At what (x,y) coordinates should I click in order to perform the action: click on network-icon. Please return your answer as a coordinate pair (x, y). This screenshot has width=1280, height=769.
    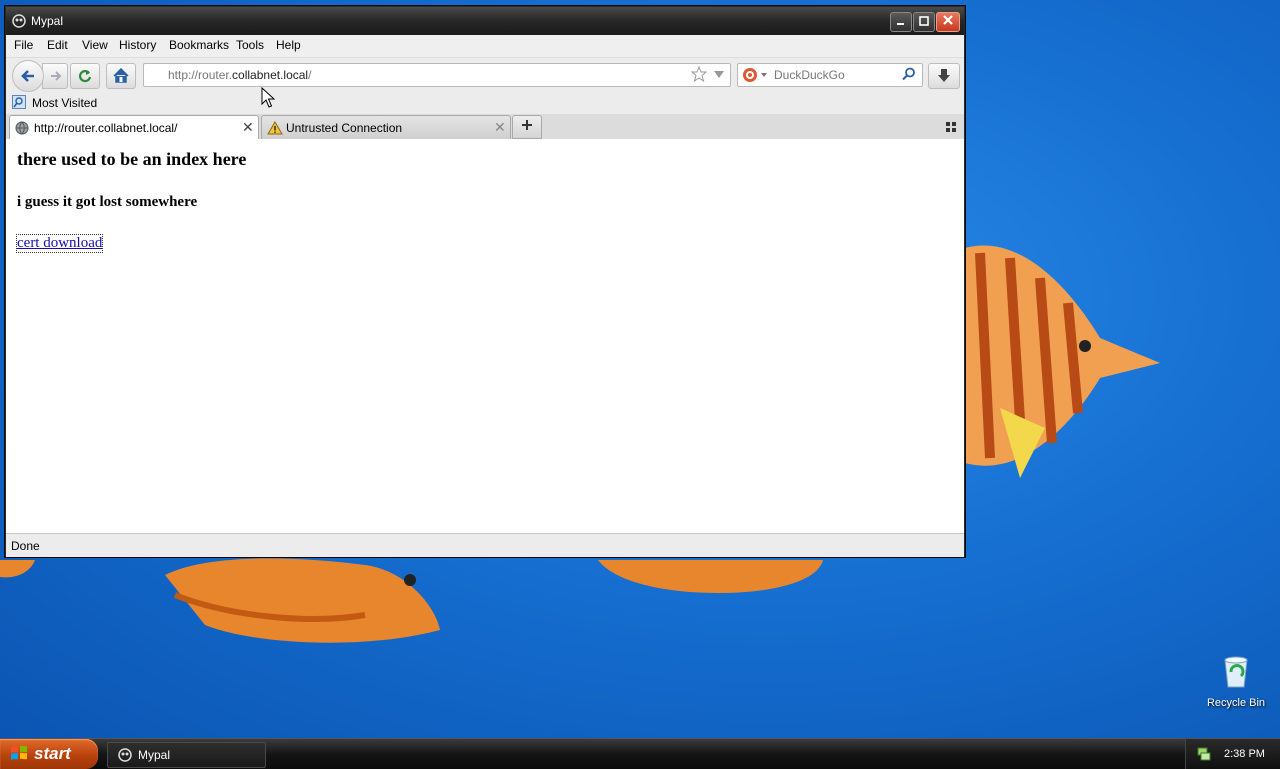
    Looking at the image, I should click on (1204, 754).